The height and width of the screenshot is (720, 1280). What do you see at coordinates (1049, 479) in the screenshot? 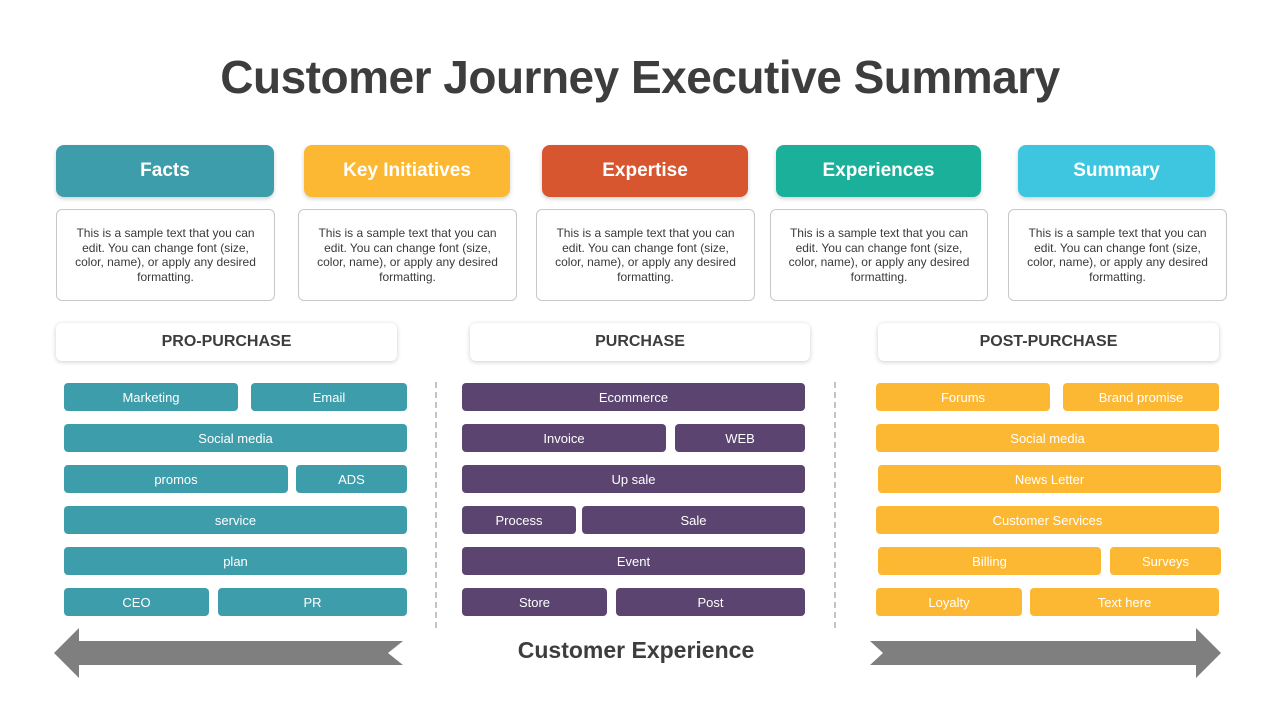
I see `chip-news-letter: News Letter` at bounding box center [1049, 479].